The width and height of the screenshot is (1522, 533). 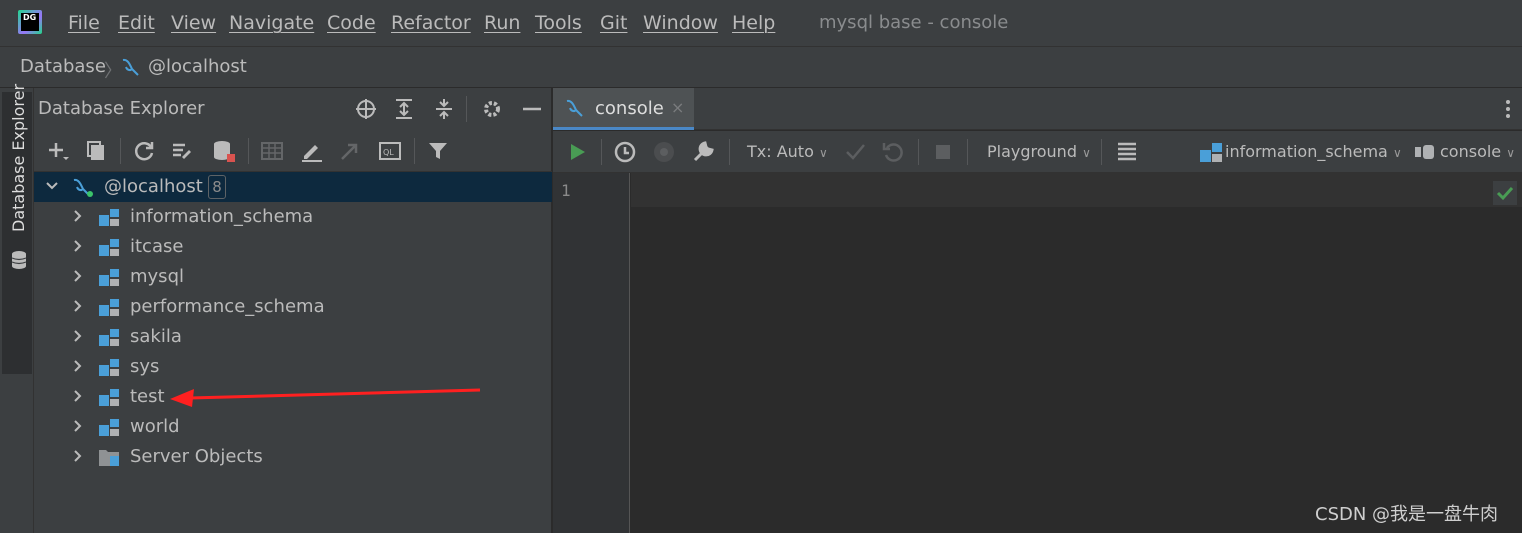 I want to click on tree-row-schema: mysql, so click(x=293, y=277).